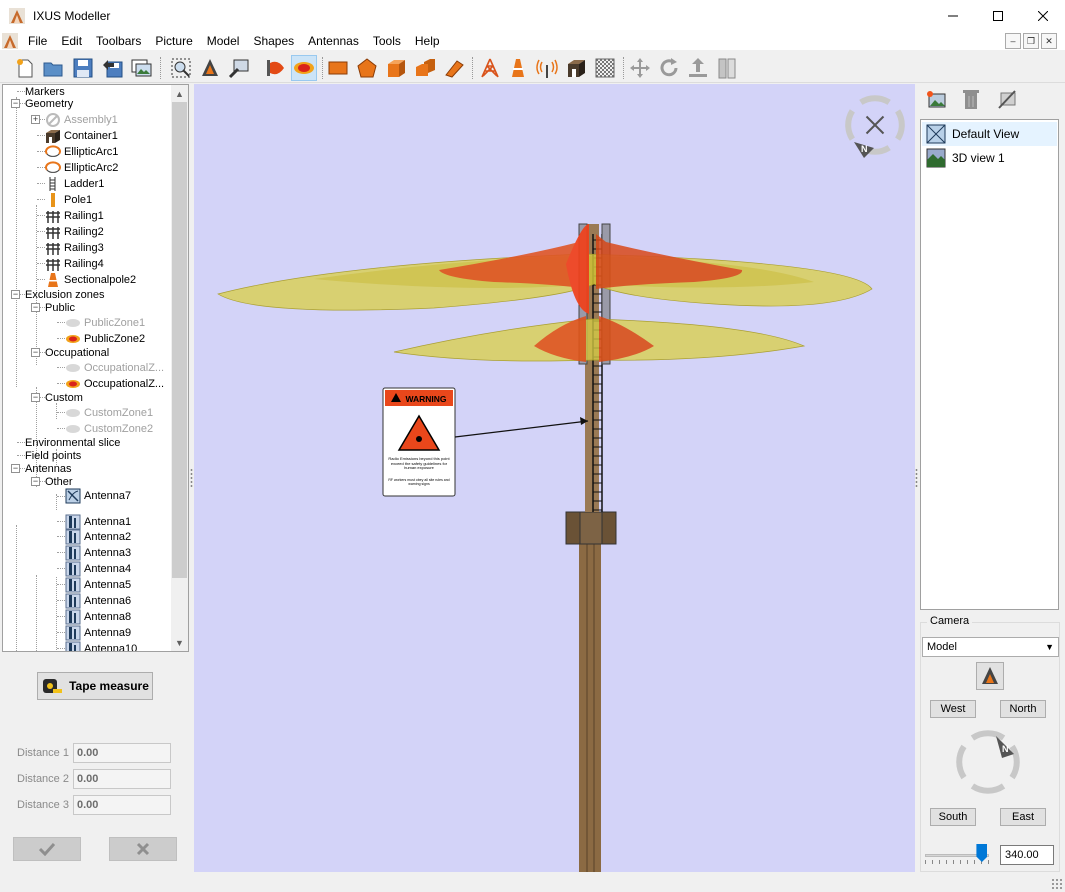 The height and width of the screenshot is (892, 1065). I want to click on sectional-pole-button, so click(518, 68).